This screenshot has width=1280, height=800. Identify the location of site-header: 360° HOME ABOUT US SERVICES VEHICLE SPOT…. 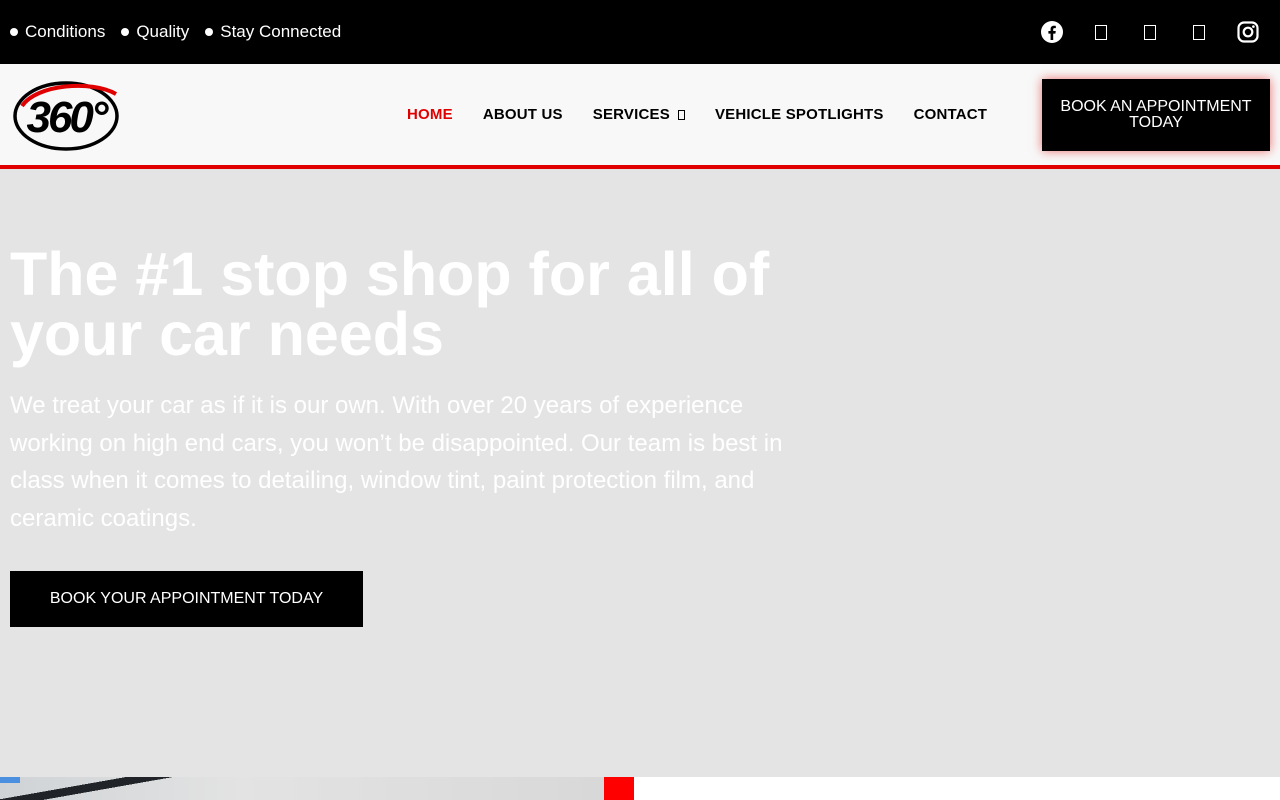
(640, 114).